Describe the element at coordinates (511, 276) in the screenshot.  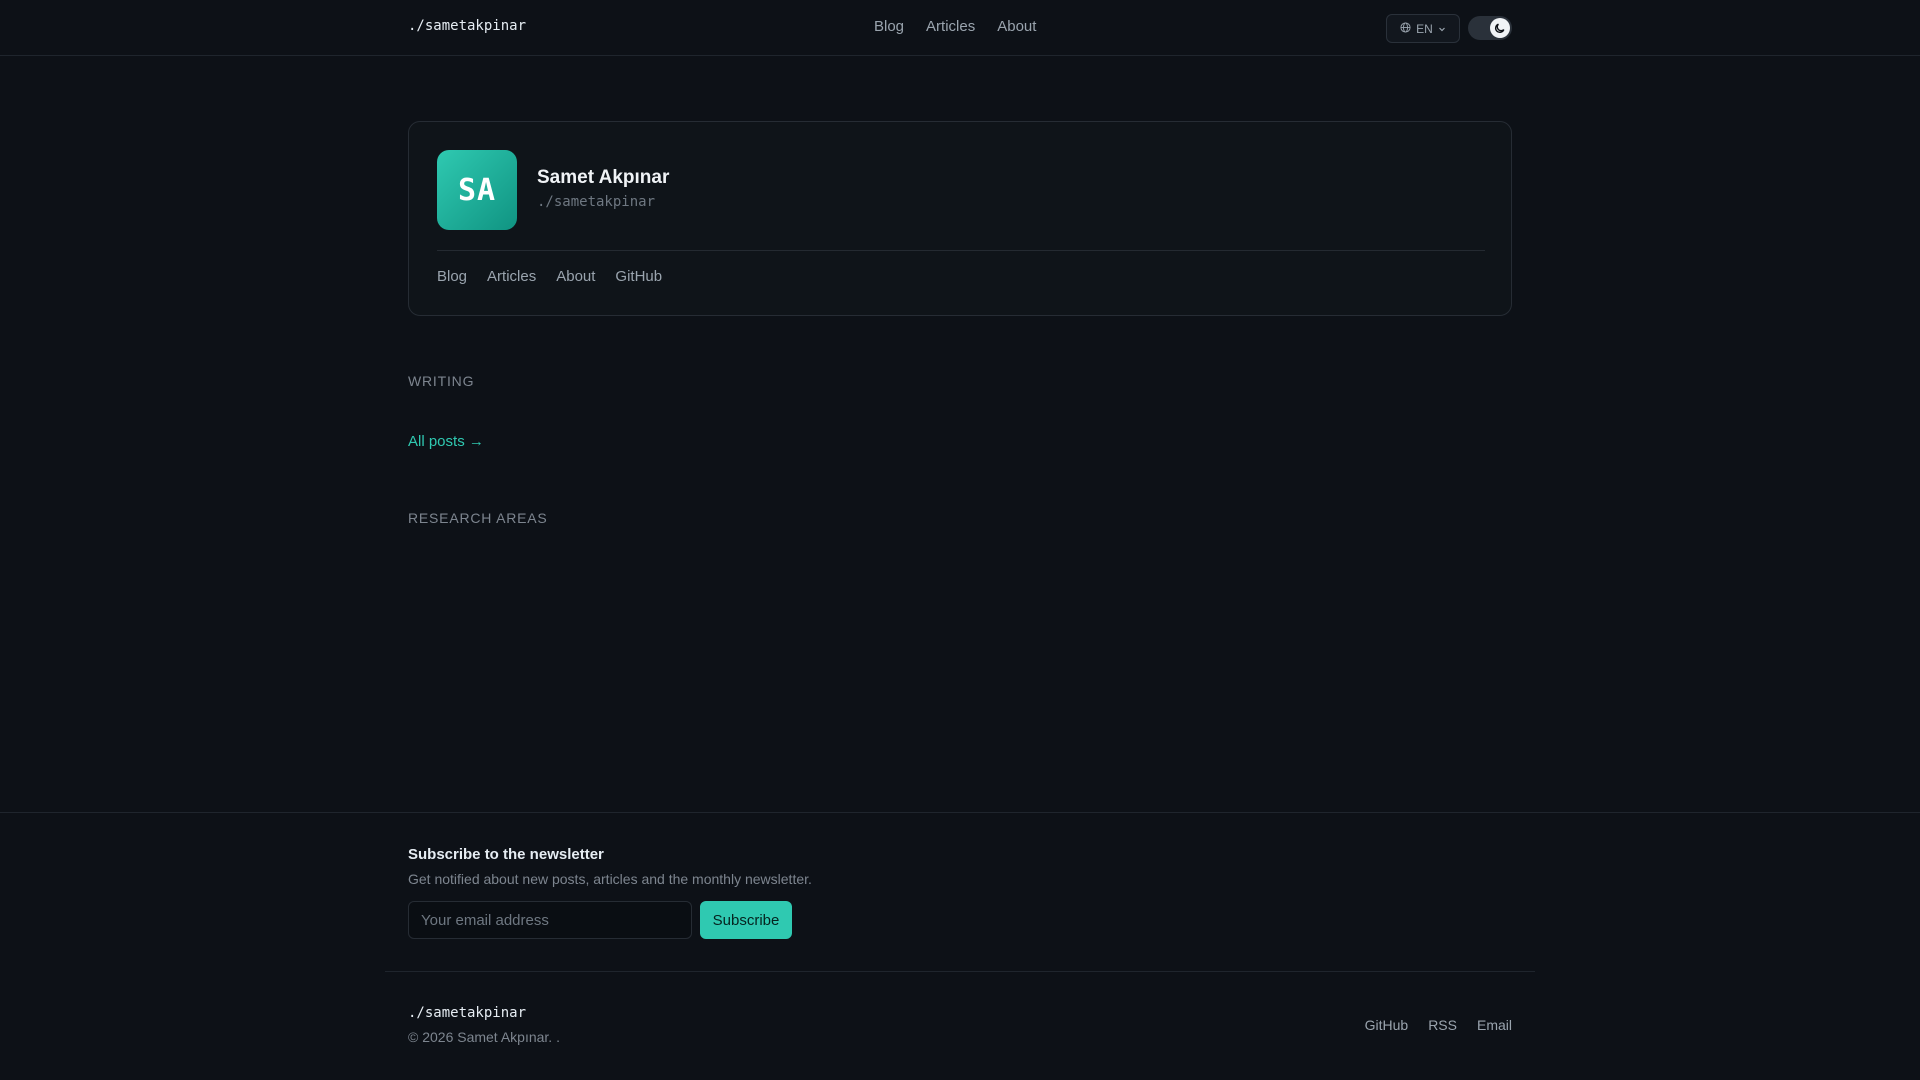
I see `profile-link-articles: Articles` at that location.